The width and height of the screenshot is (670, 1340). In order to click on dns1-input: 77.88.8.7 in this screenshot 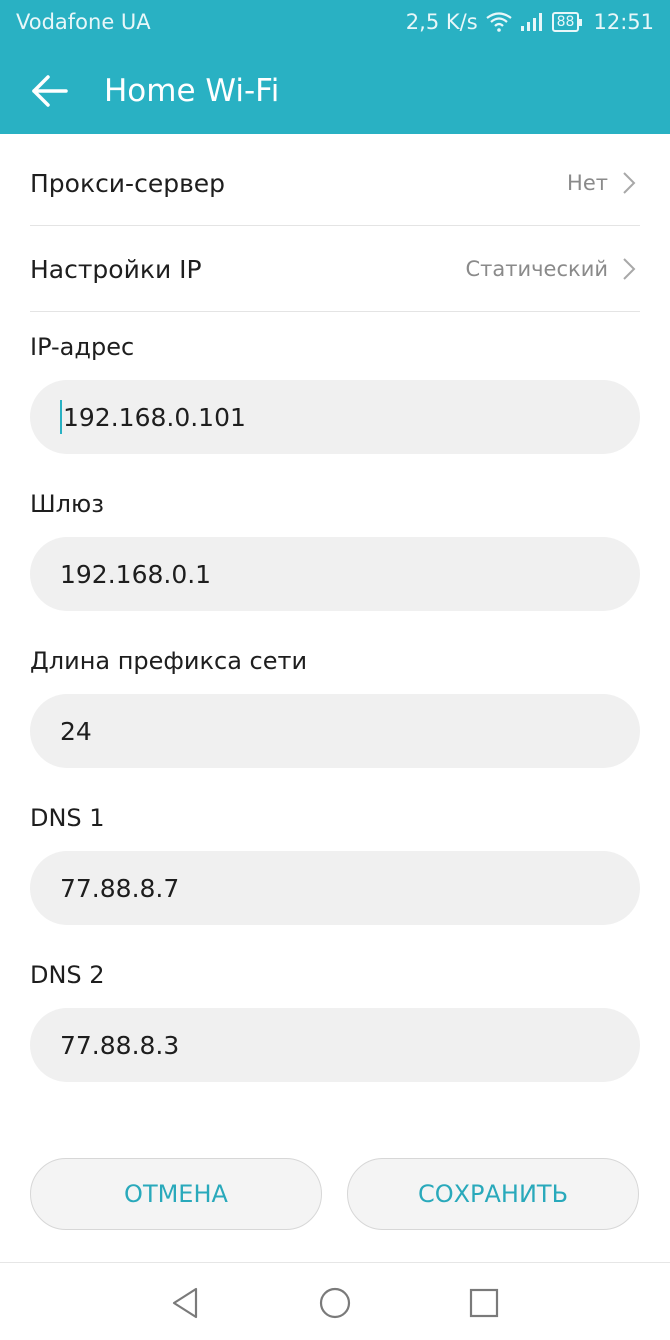, I will do `click(335, 888)`.